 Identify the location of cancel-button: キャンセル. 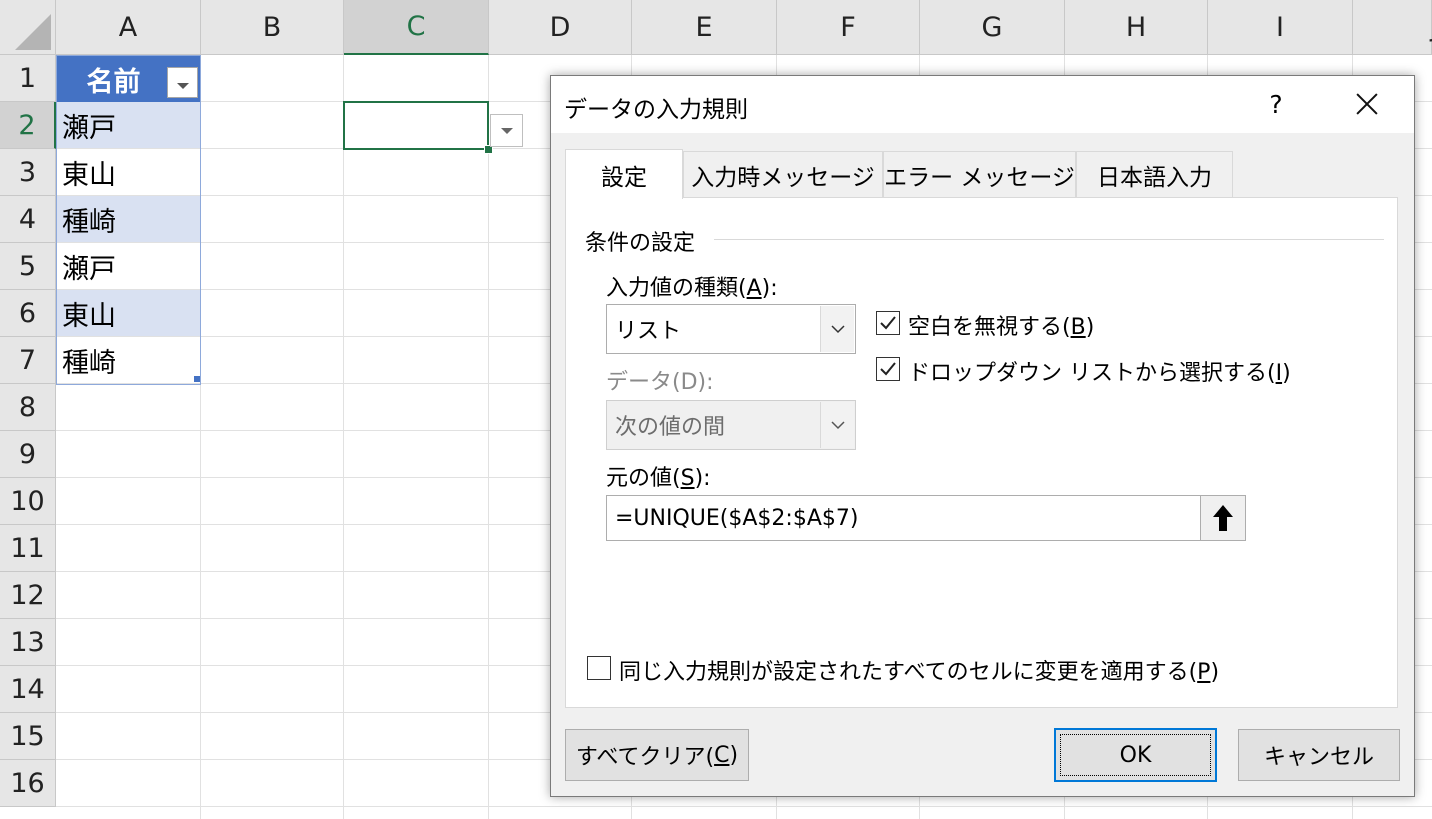
(1319, 755).